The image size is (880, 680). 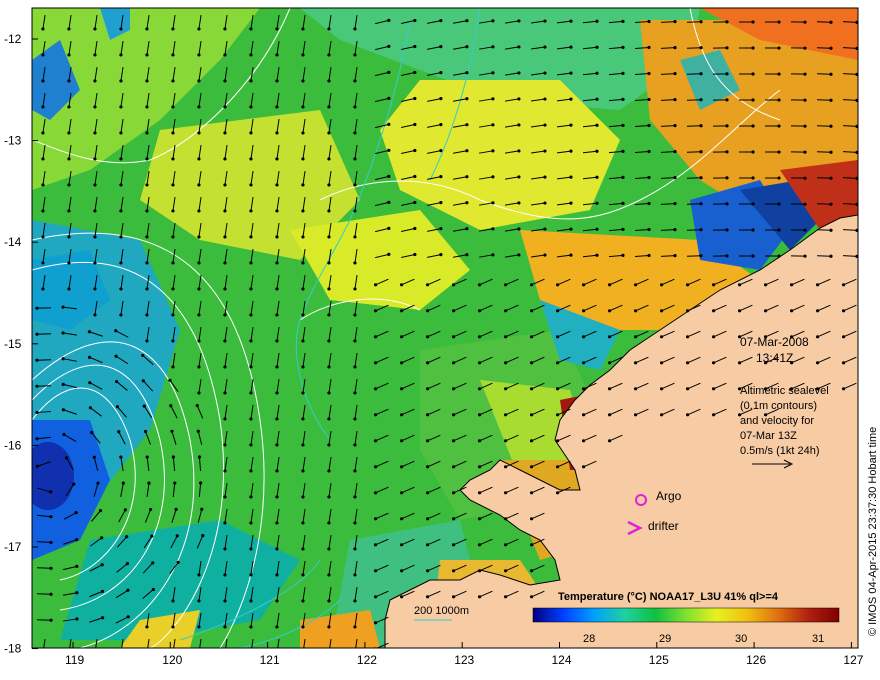 I want to click on x-tick-label: 126, so click(x=756, y=660).